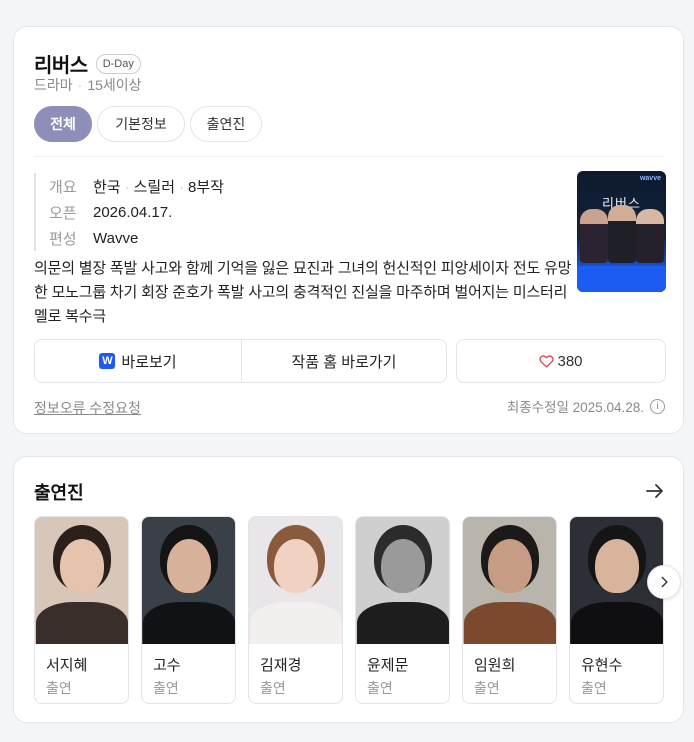  What do you see at coordinates (118, 63) in the screenshot?
I see `dday-badge: D-Day` at bounding box center [118, 63].